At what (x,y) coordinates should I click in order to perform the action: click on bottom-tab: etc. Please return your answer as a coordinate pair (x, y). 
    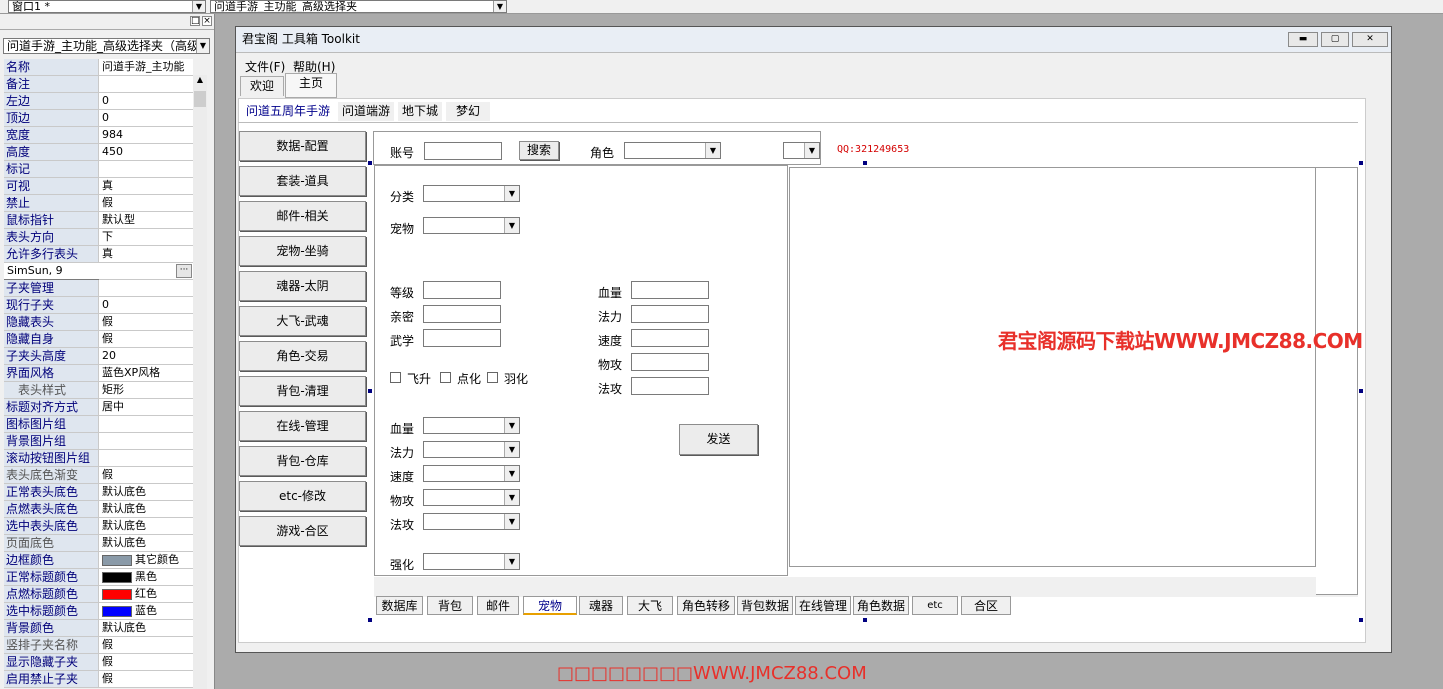
    Looking at the image, I should click on (935, 605).